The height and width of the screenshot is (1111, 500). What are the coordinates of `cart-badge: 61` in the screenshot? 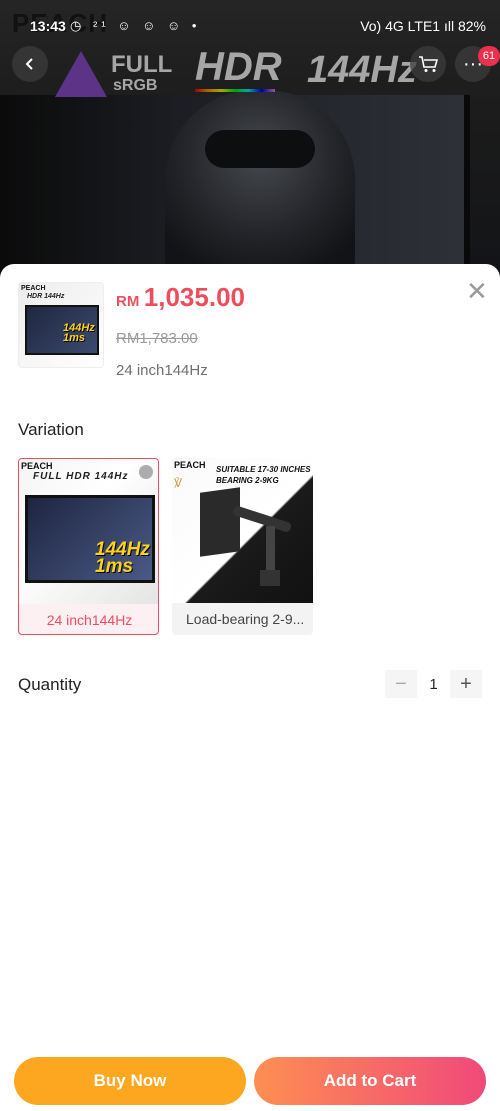 It's located at (489, 56).